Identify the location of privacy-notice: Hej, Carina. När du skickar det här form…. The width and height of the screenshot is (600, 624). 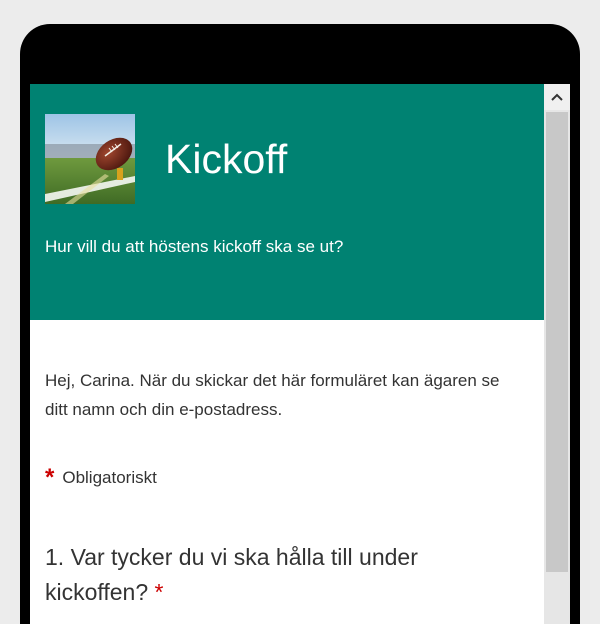
(272, 395).